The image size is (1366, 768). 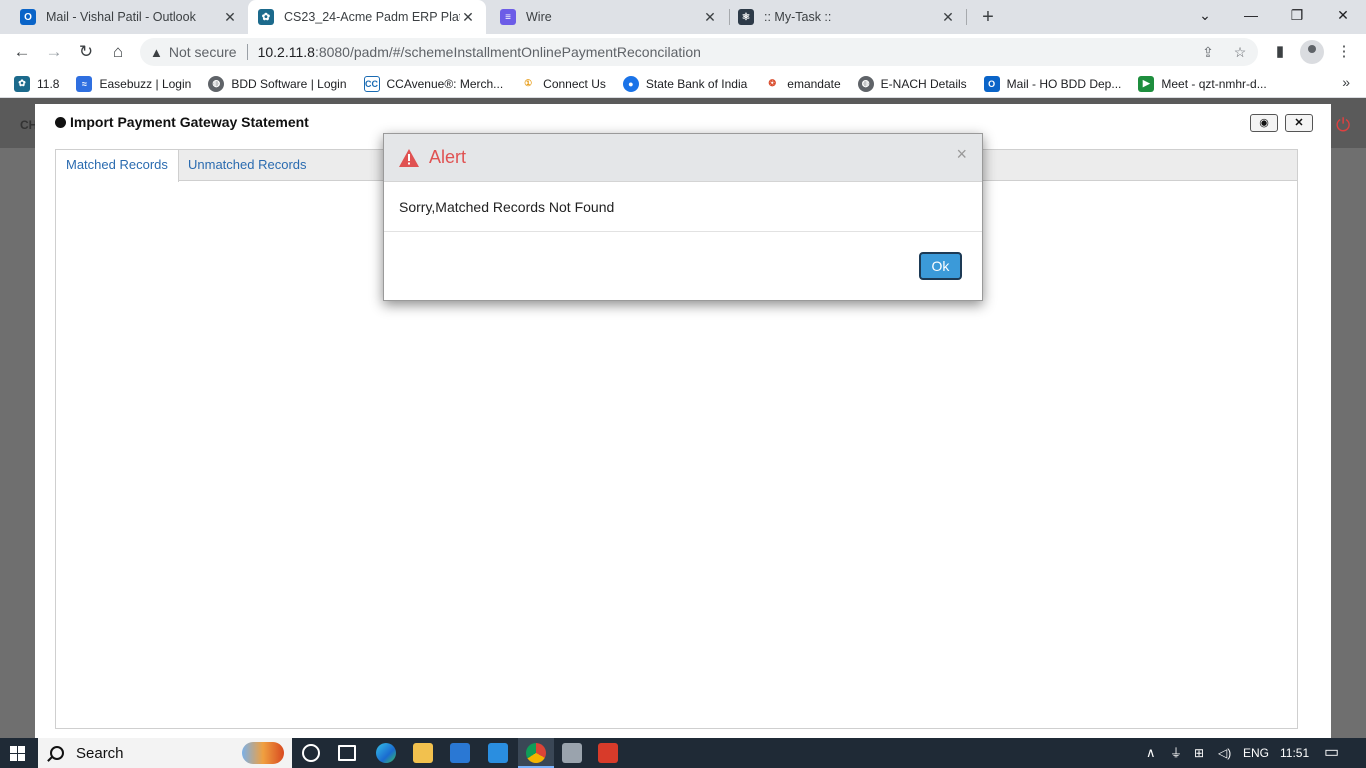 I want to click on tray-overflow-icon: ∧, so click(x=1151, y=753).